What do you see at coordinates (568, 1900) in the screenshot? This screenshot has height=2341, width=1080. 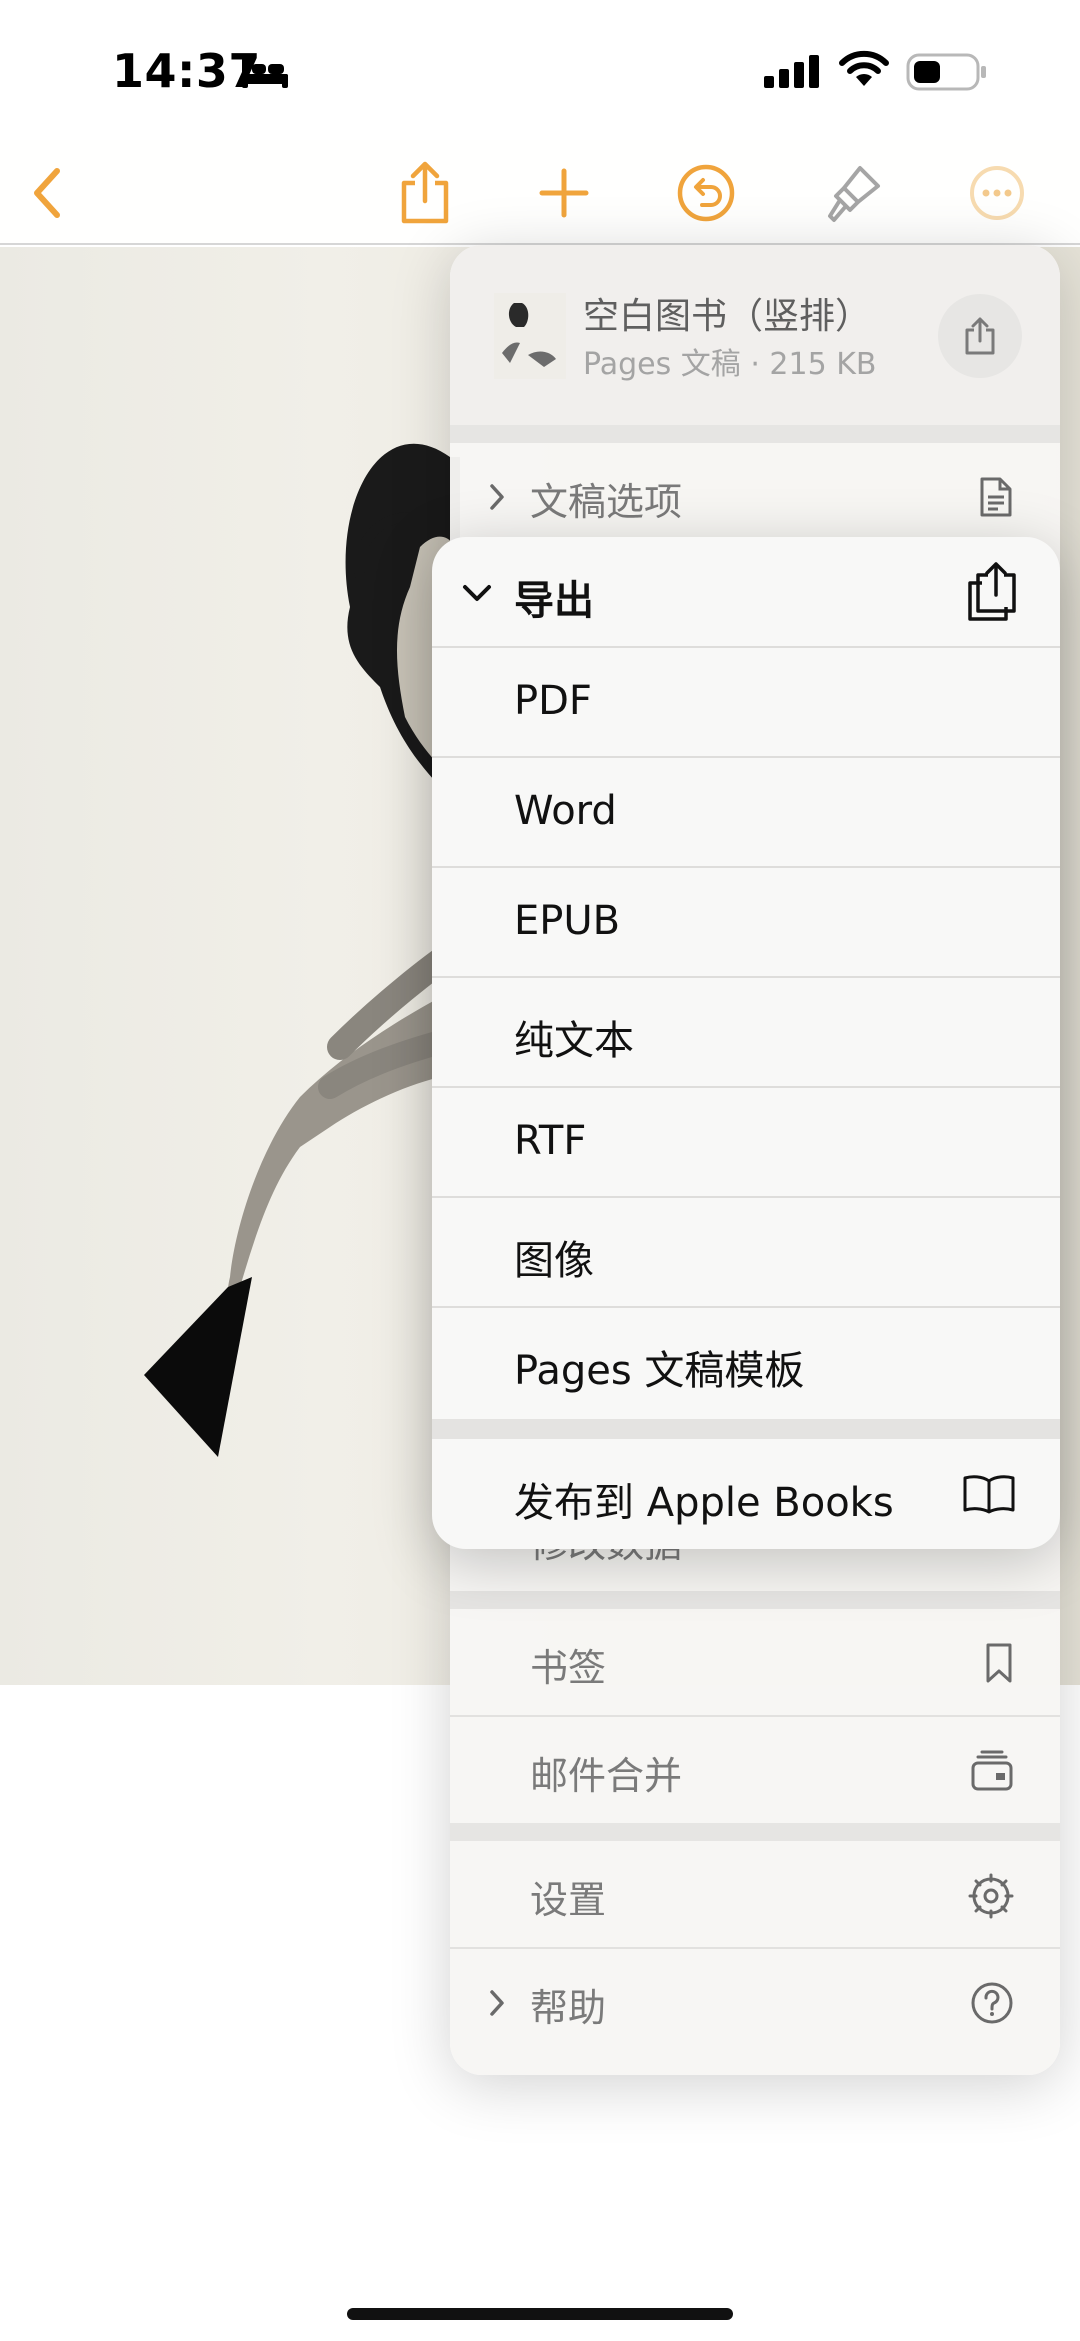 I see `menu-item-label: 设置` at bounding box center [568, 1900].